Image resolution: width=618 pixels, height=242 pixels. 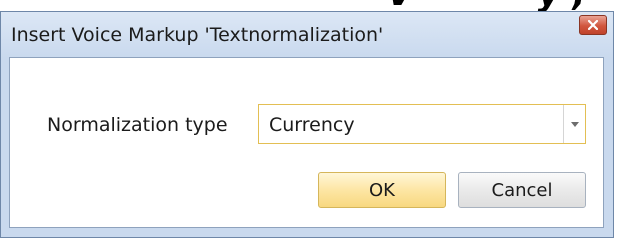 I want to click on cancel-button: Cancel, so click(x=522, y=190).